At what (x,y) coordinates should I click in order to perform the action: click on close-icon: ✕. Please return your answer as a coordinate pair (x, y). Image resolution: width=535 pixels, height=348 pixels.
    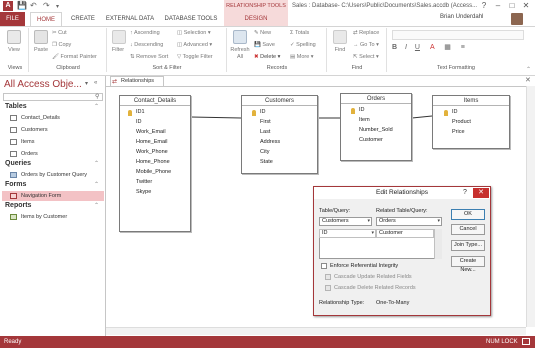
    Looking at the image, I should click on (481, 192).